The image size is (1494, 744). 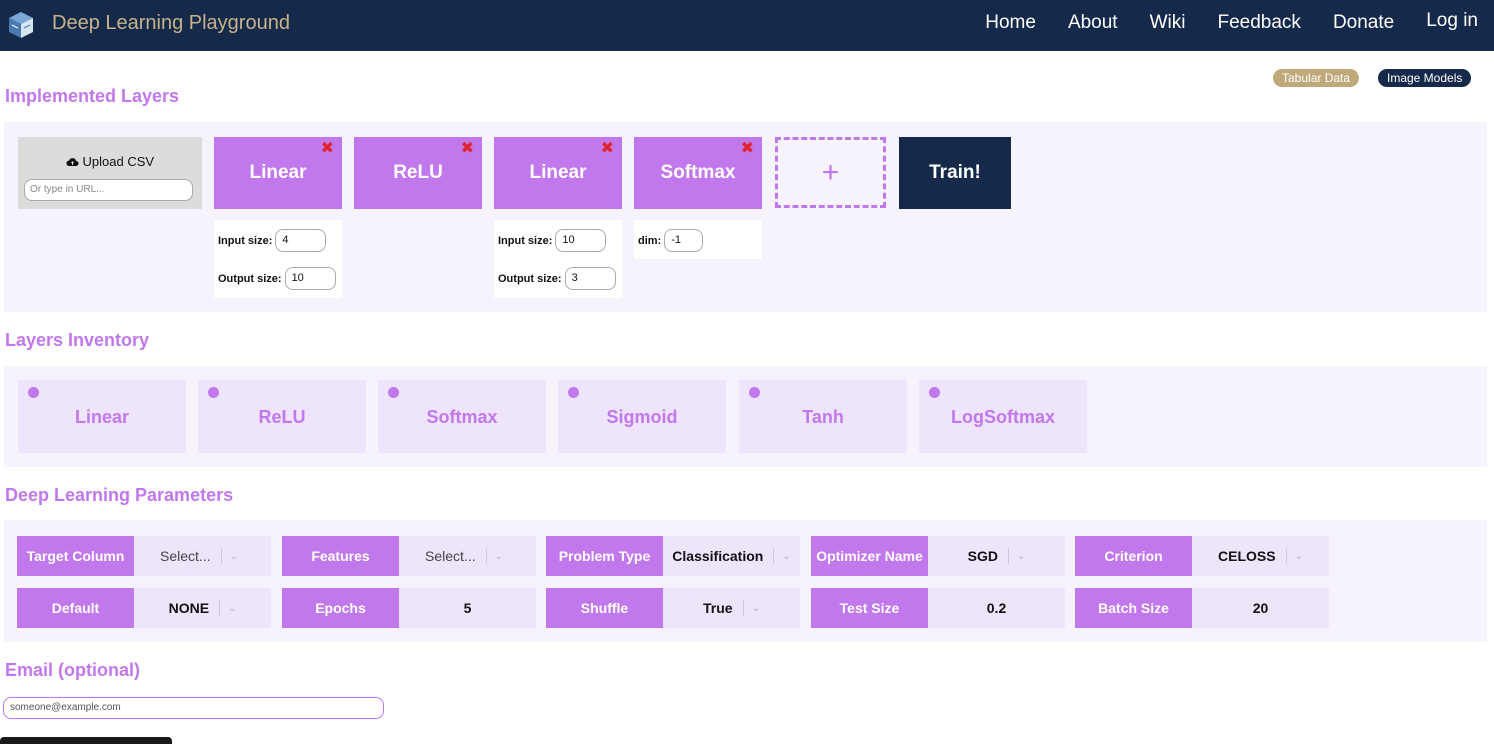 What do you see at coordinates (1260, 556) in the screenshot?
I see `criterion-select: CELOSS ⌄` at bounding box center [1260, 556].